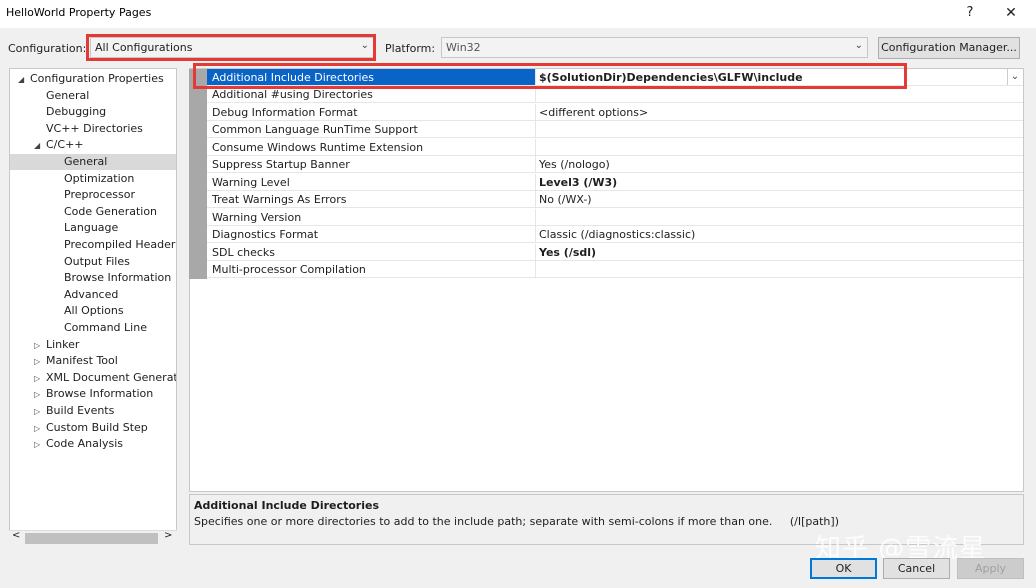 This screenshot has height=588, width=1036. What do you see at coordinates (65, 145) in the screenshot?
I see `tree-item-label: C/C++` at bounding box center [65, 145].